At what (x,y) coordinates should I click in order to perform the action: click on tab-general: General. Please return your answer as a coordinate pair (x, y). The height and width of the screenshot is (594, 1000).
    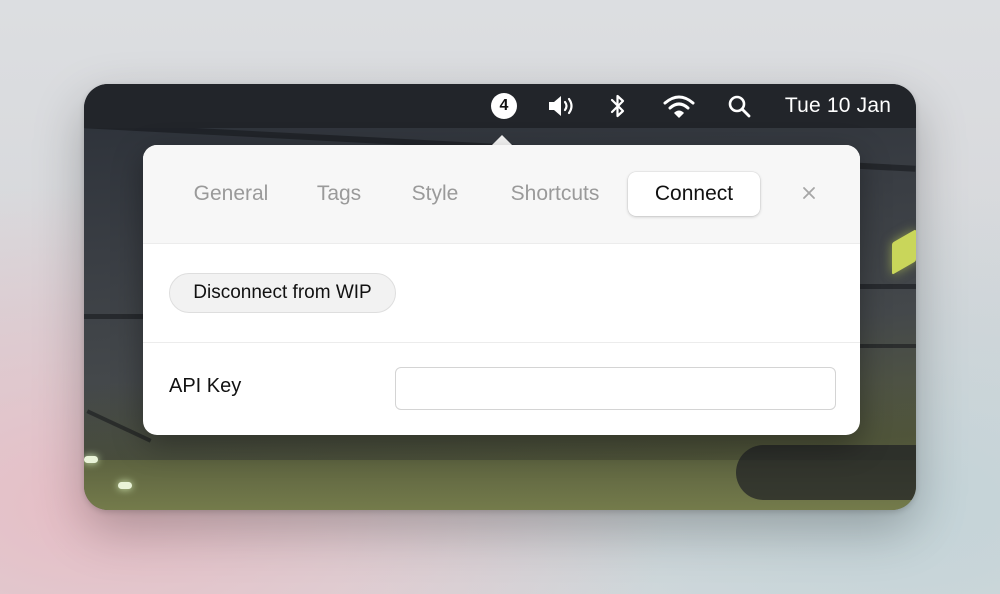
    Looking at the image, I should click on (231, 194).